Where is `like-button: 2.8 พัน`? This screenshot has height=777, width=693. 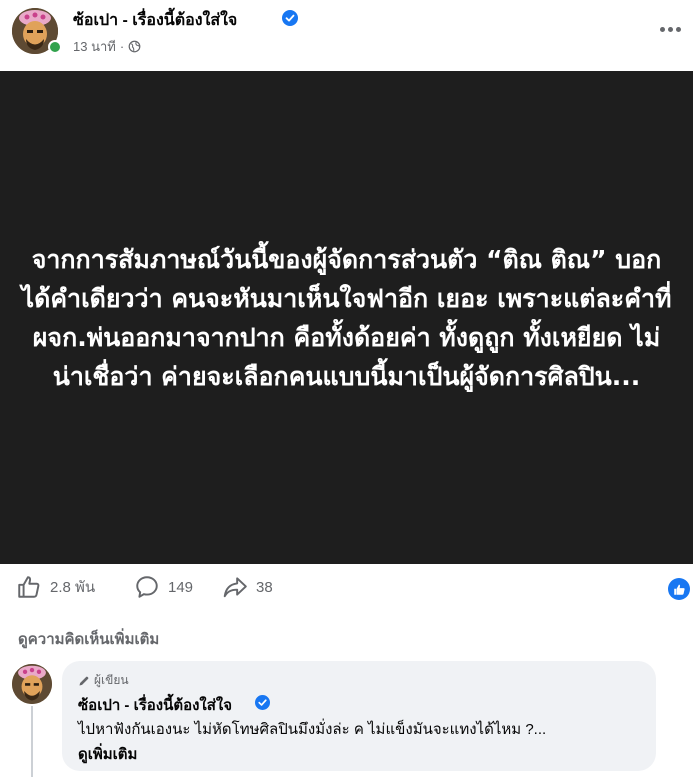
like-button: 2.8 พัน is located at coordinates (55, 587).